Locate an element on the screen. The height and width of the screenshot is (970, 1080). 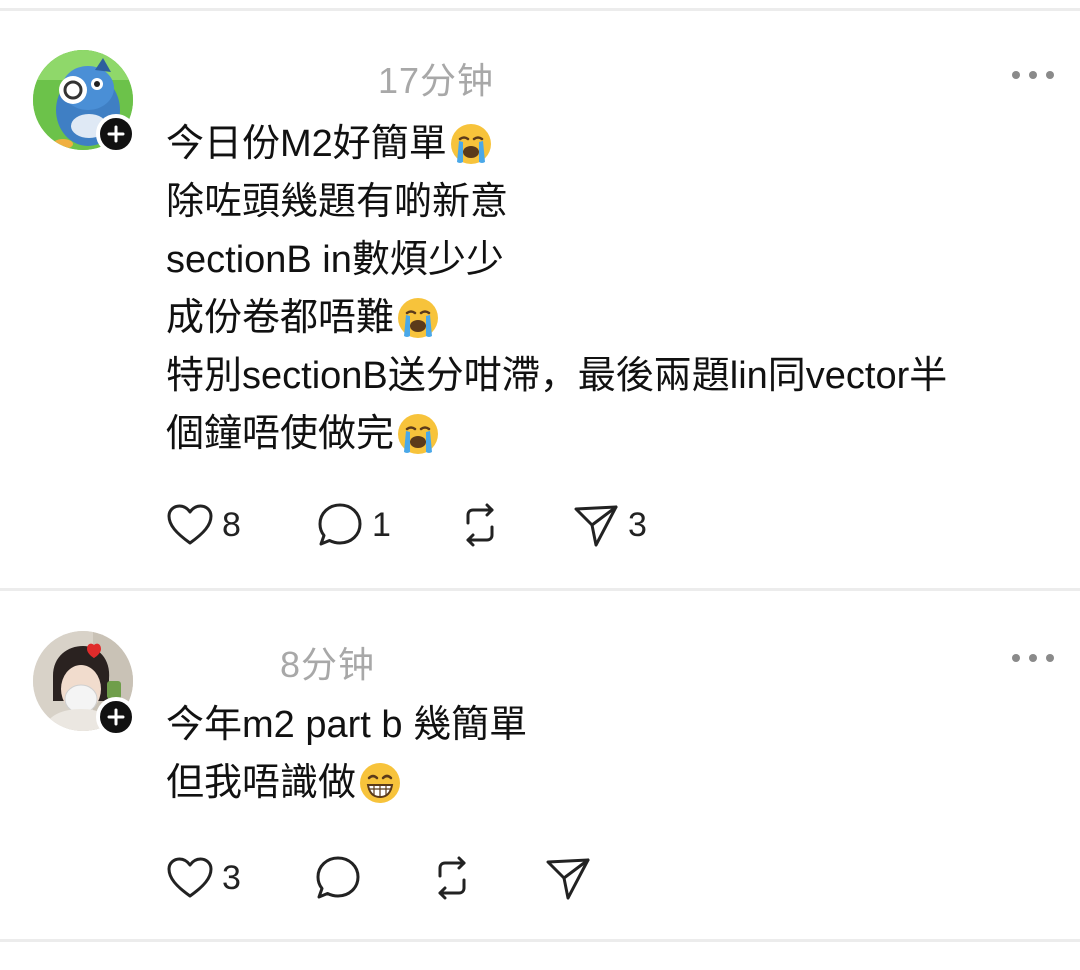
comment-button: 1 is located at coordinates (353, 525).